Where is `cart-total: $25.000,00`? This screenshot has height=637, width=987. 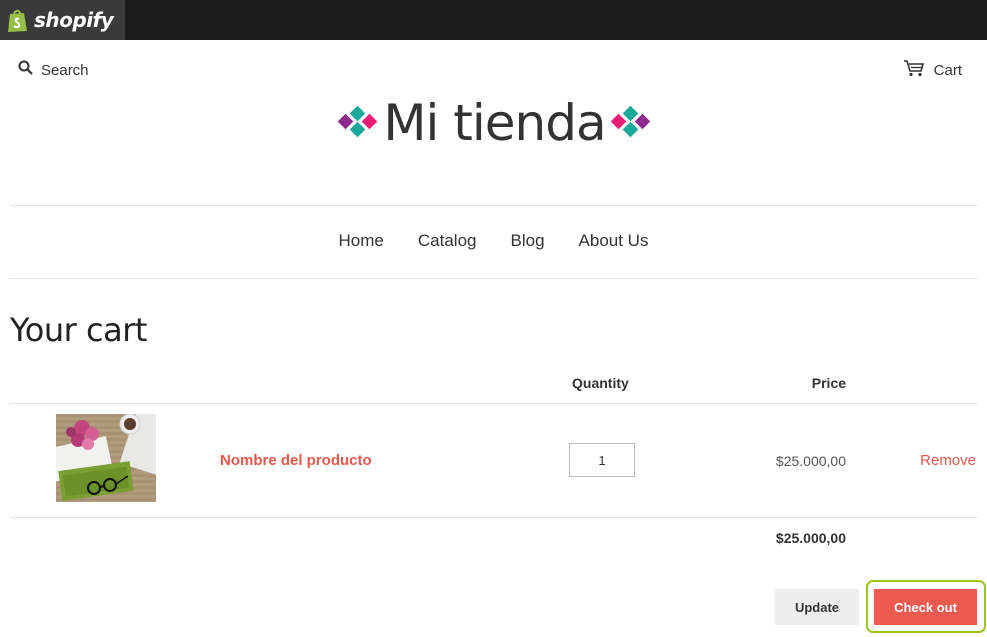 cart-total: $25.000,00 is located at coordinates (810, 538).